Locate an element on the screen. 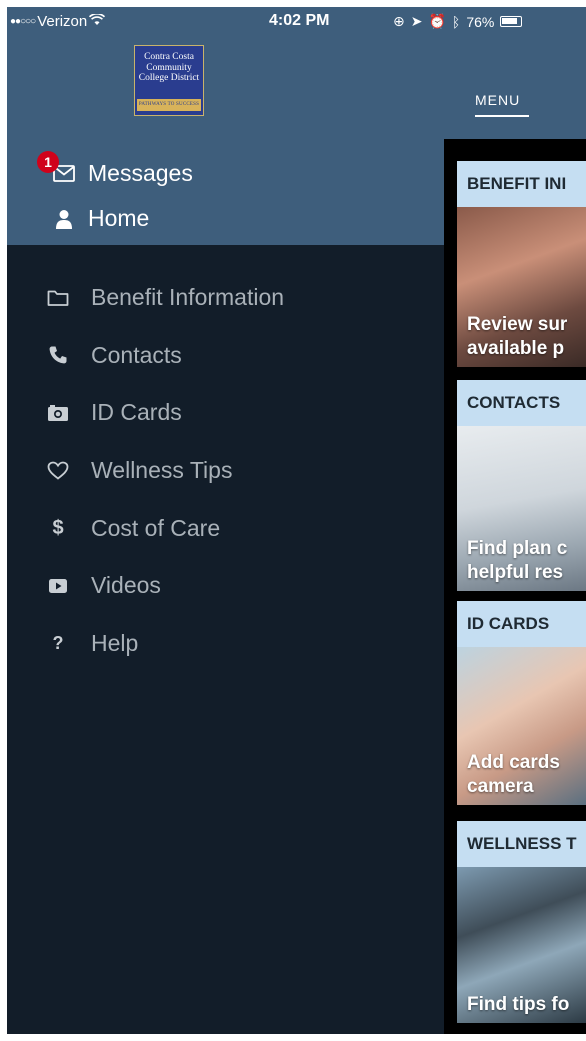  phone-icon is located at coordinates (58, 355).